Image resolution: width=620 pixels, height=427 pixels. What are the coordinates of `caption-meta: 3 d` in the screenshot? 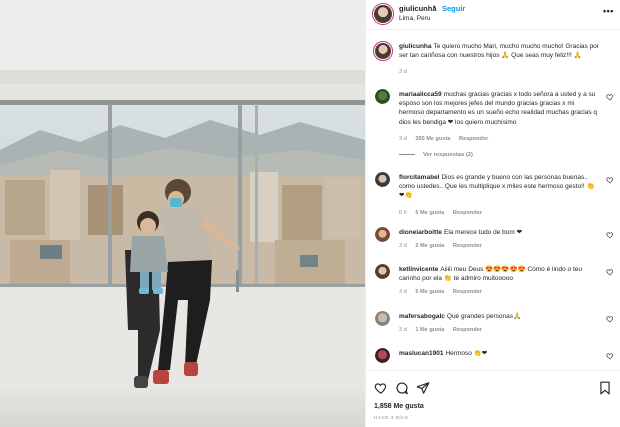 It's located at (406, 72).